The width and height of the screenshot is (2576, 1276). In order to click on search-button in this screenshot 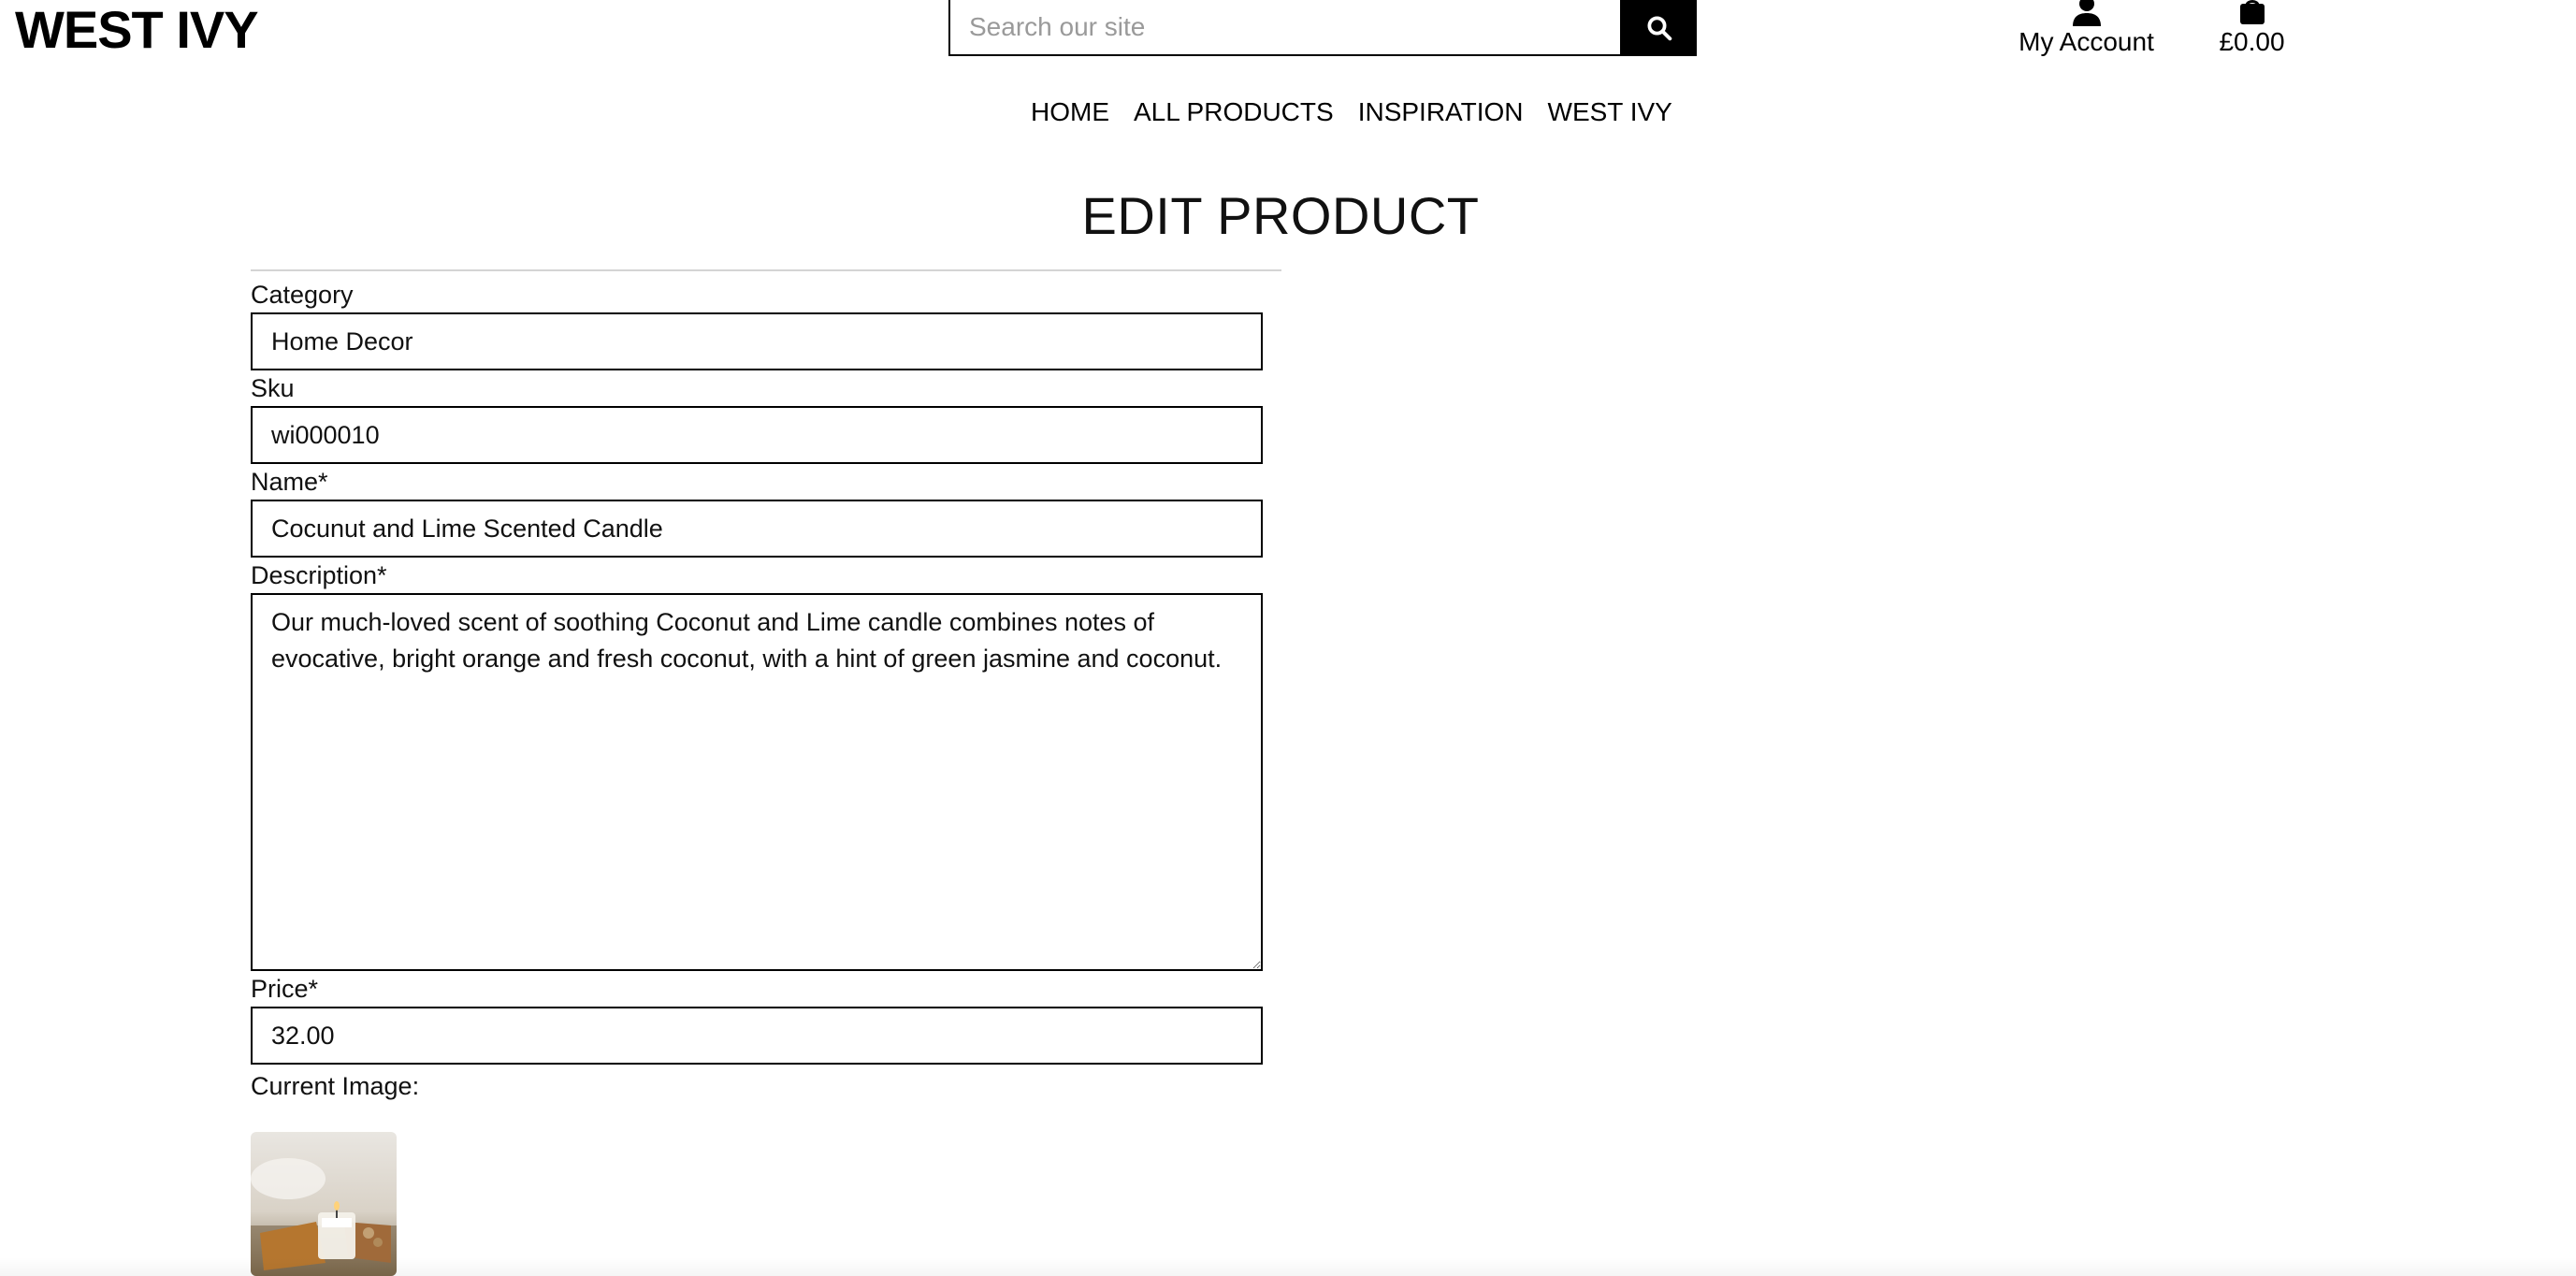, I will do `click(1659, 28)`.